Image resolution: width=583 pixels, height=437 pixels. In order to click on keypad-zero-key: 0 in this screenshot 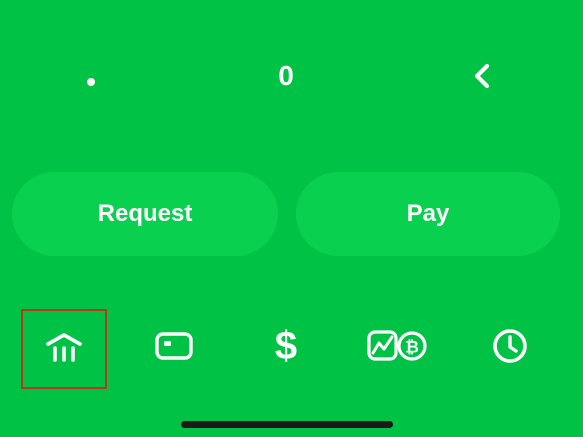, I will do `click(286, 76)`.